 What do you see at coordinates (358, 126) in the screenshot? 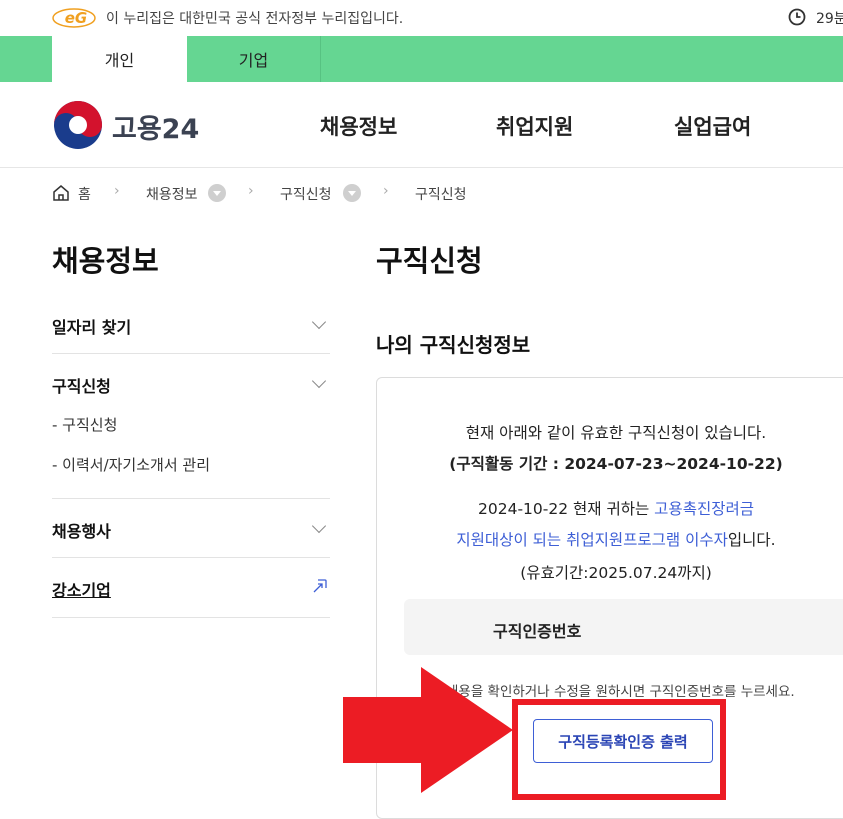
I see `nav-job-info: 채용정보` at bounding box center [358, 126].